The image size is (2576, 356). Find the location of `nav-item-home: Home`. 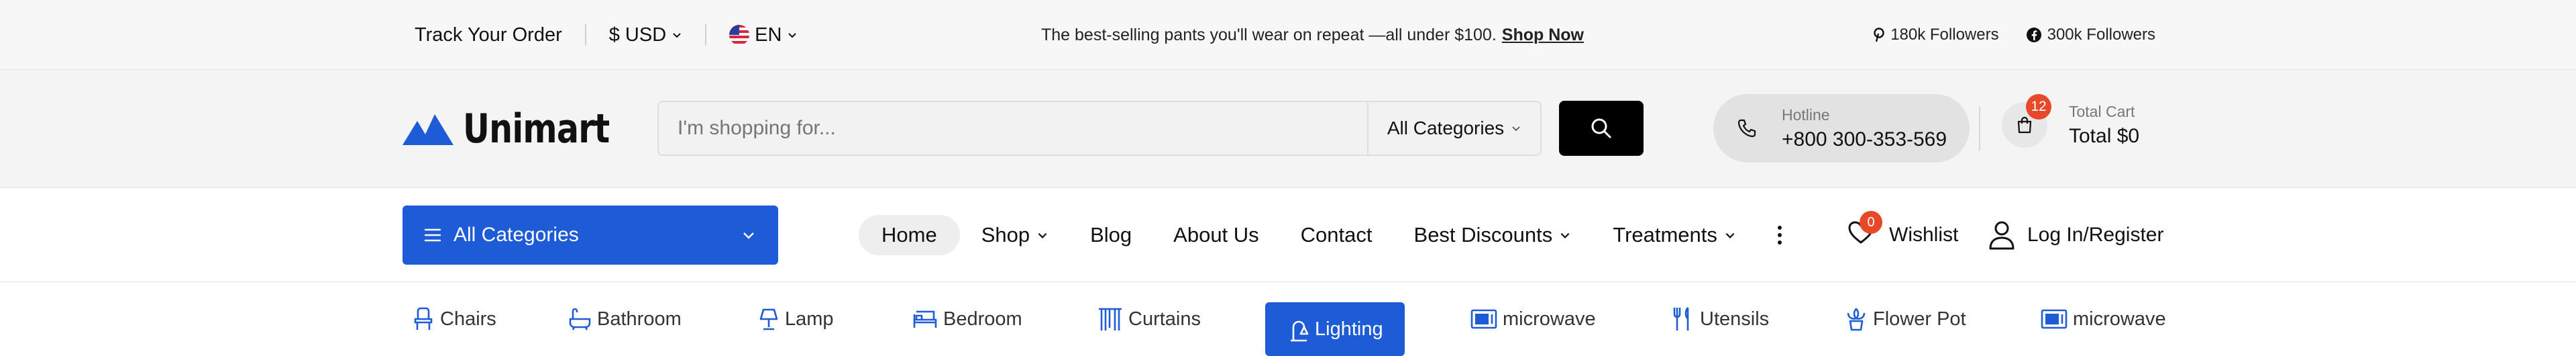

nav-item-home: Home is located at coordinates (909, 235).